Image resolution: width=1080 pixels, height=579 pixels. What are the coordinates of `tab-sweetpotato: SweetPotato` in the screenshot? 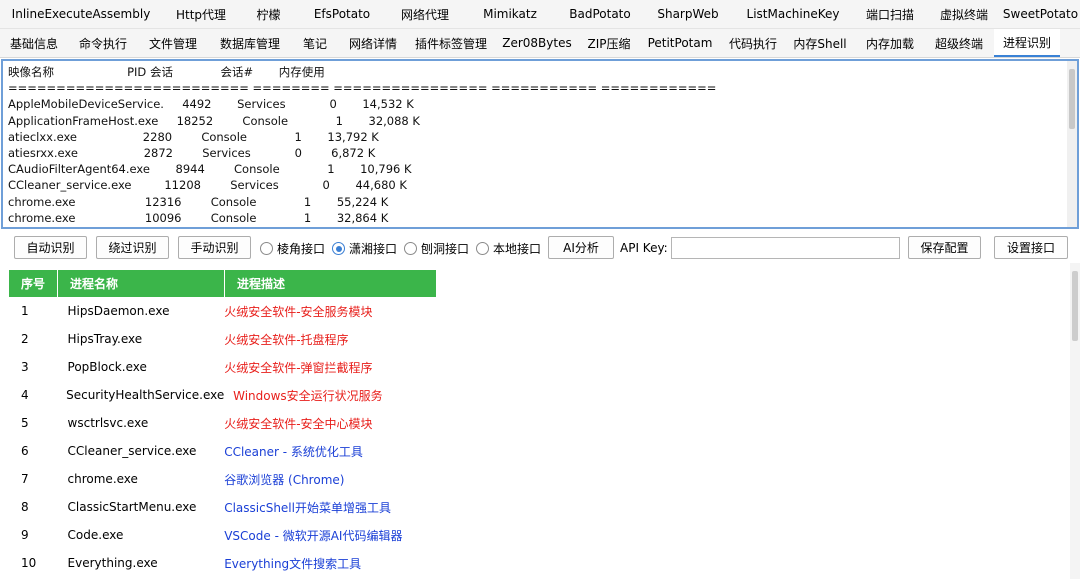 It's located at (1040, 14).